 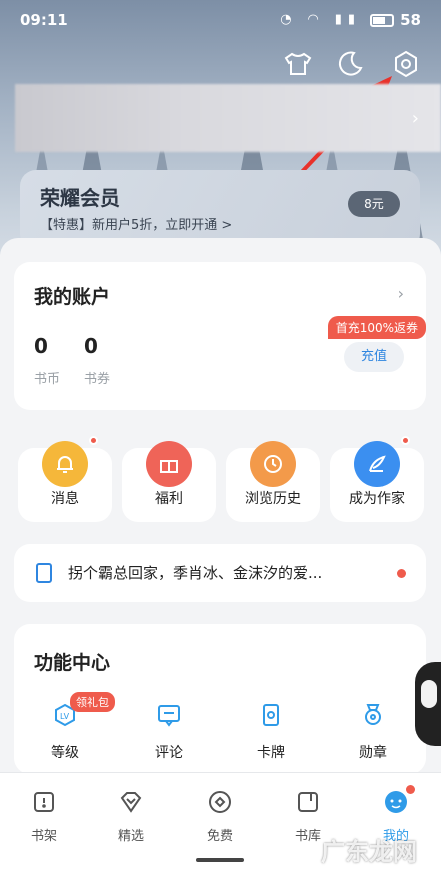 I want to click on quick-action-label: 消息, so click(x=65, y=499).